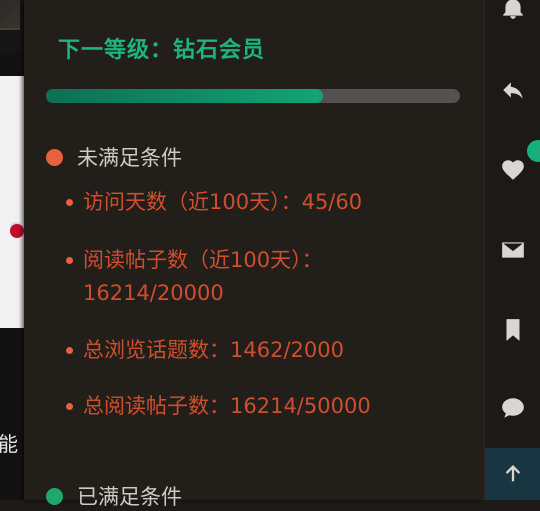 The height and width of the screenshot is (511, 540). I want to click on met-status-dot, so click(54, 496).